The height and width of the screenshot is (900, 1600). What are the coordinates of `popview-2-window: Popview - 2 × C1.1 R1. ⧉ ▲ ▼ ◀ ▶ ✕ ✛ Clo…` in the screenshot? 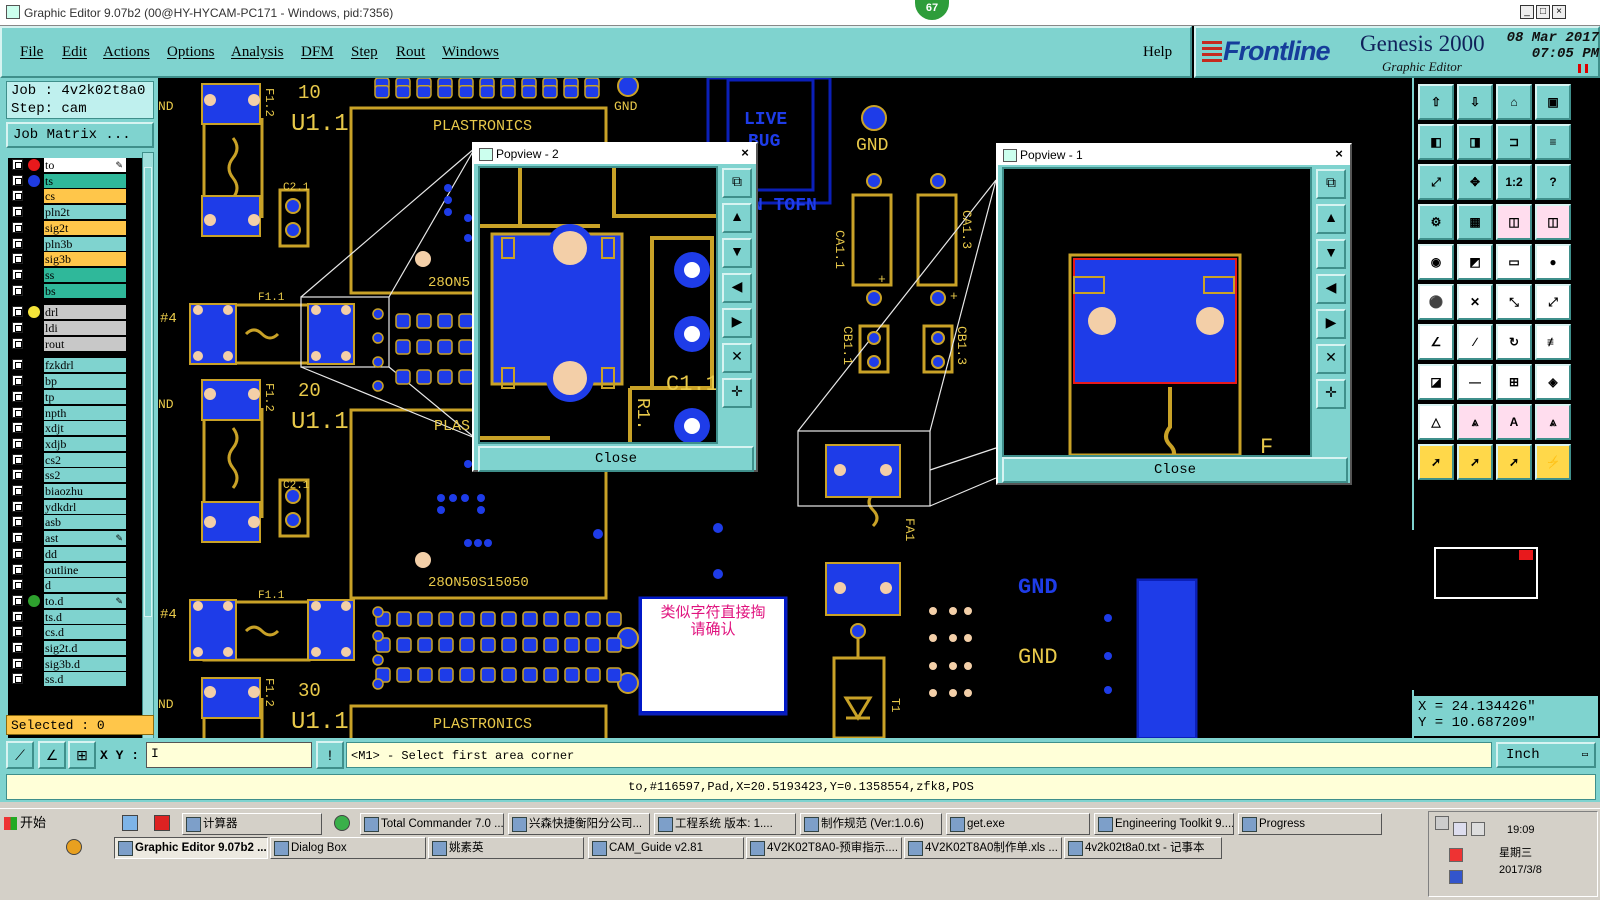 It's located at (615, 307).